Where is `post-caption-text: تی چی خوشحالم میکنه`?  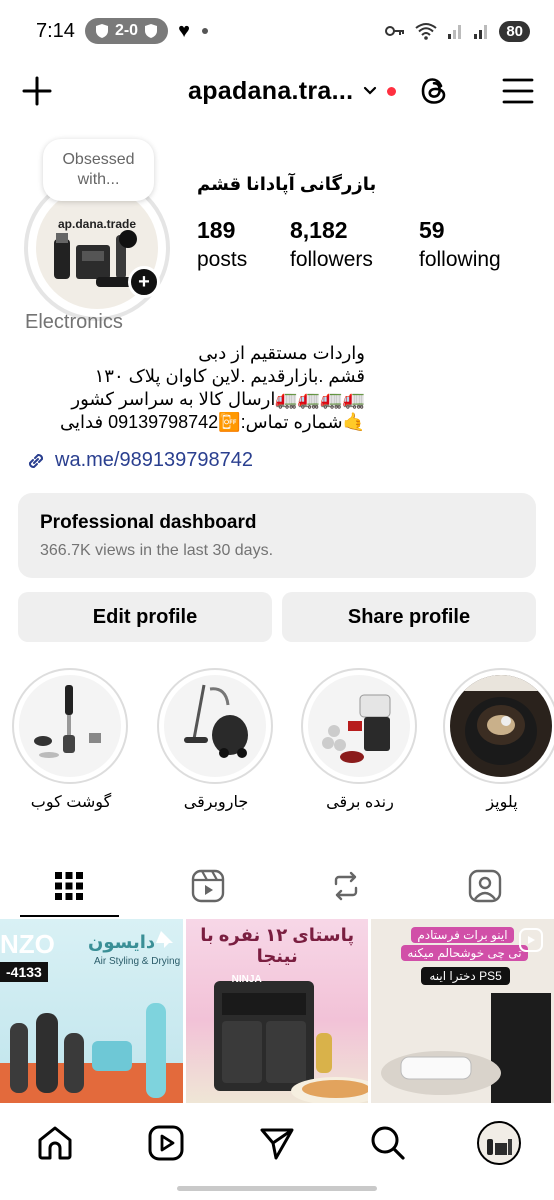
post-caption-text: تی چی خوشحالم میکنه is located at coordinates (464, 953).